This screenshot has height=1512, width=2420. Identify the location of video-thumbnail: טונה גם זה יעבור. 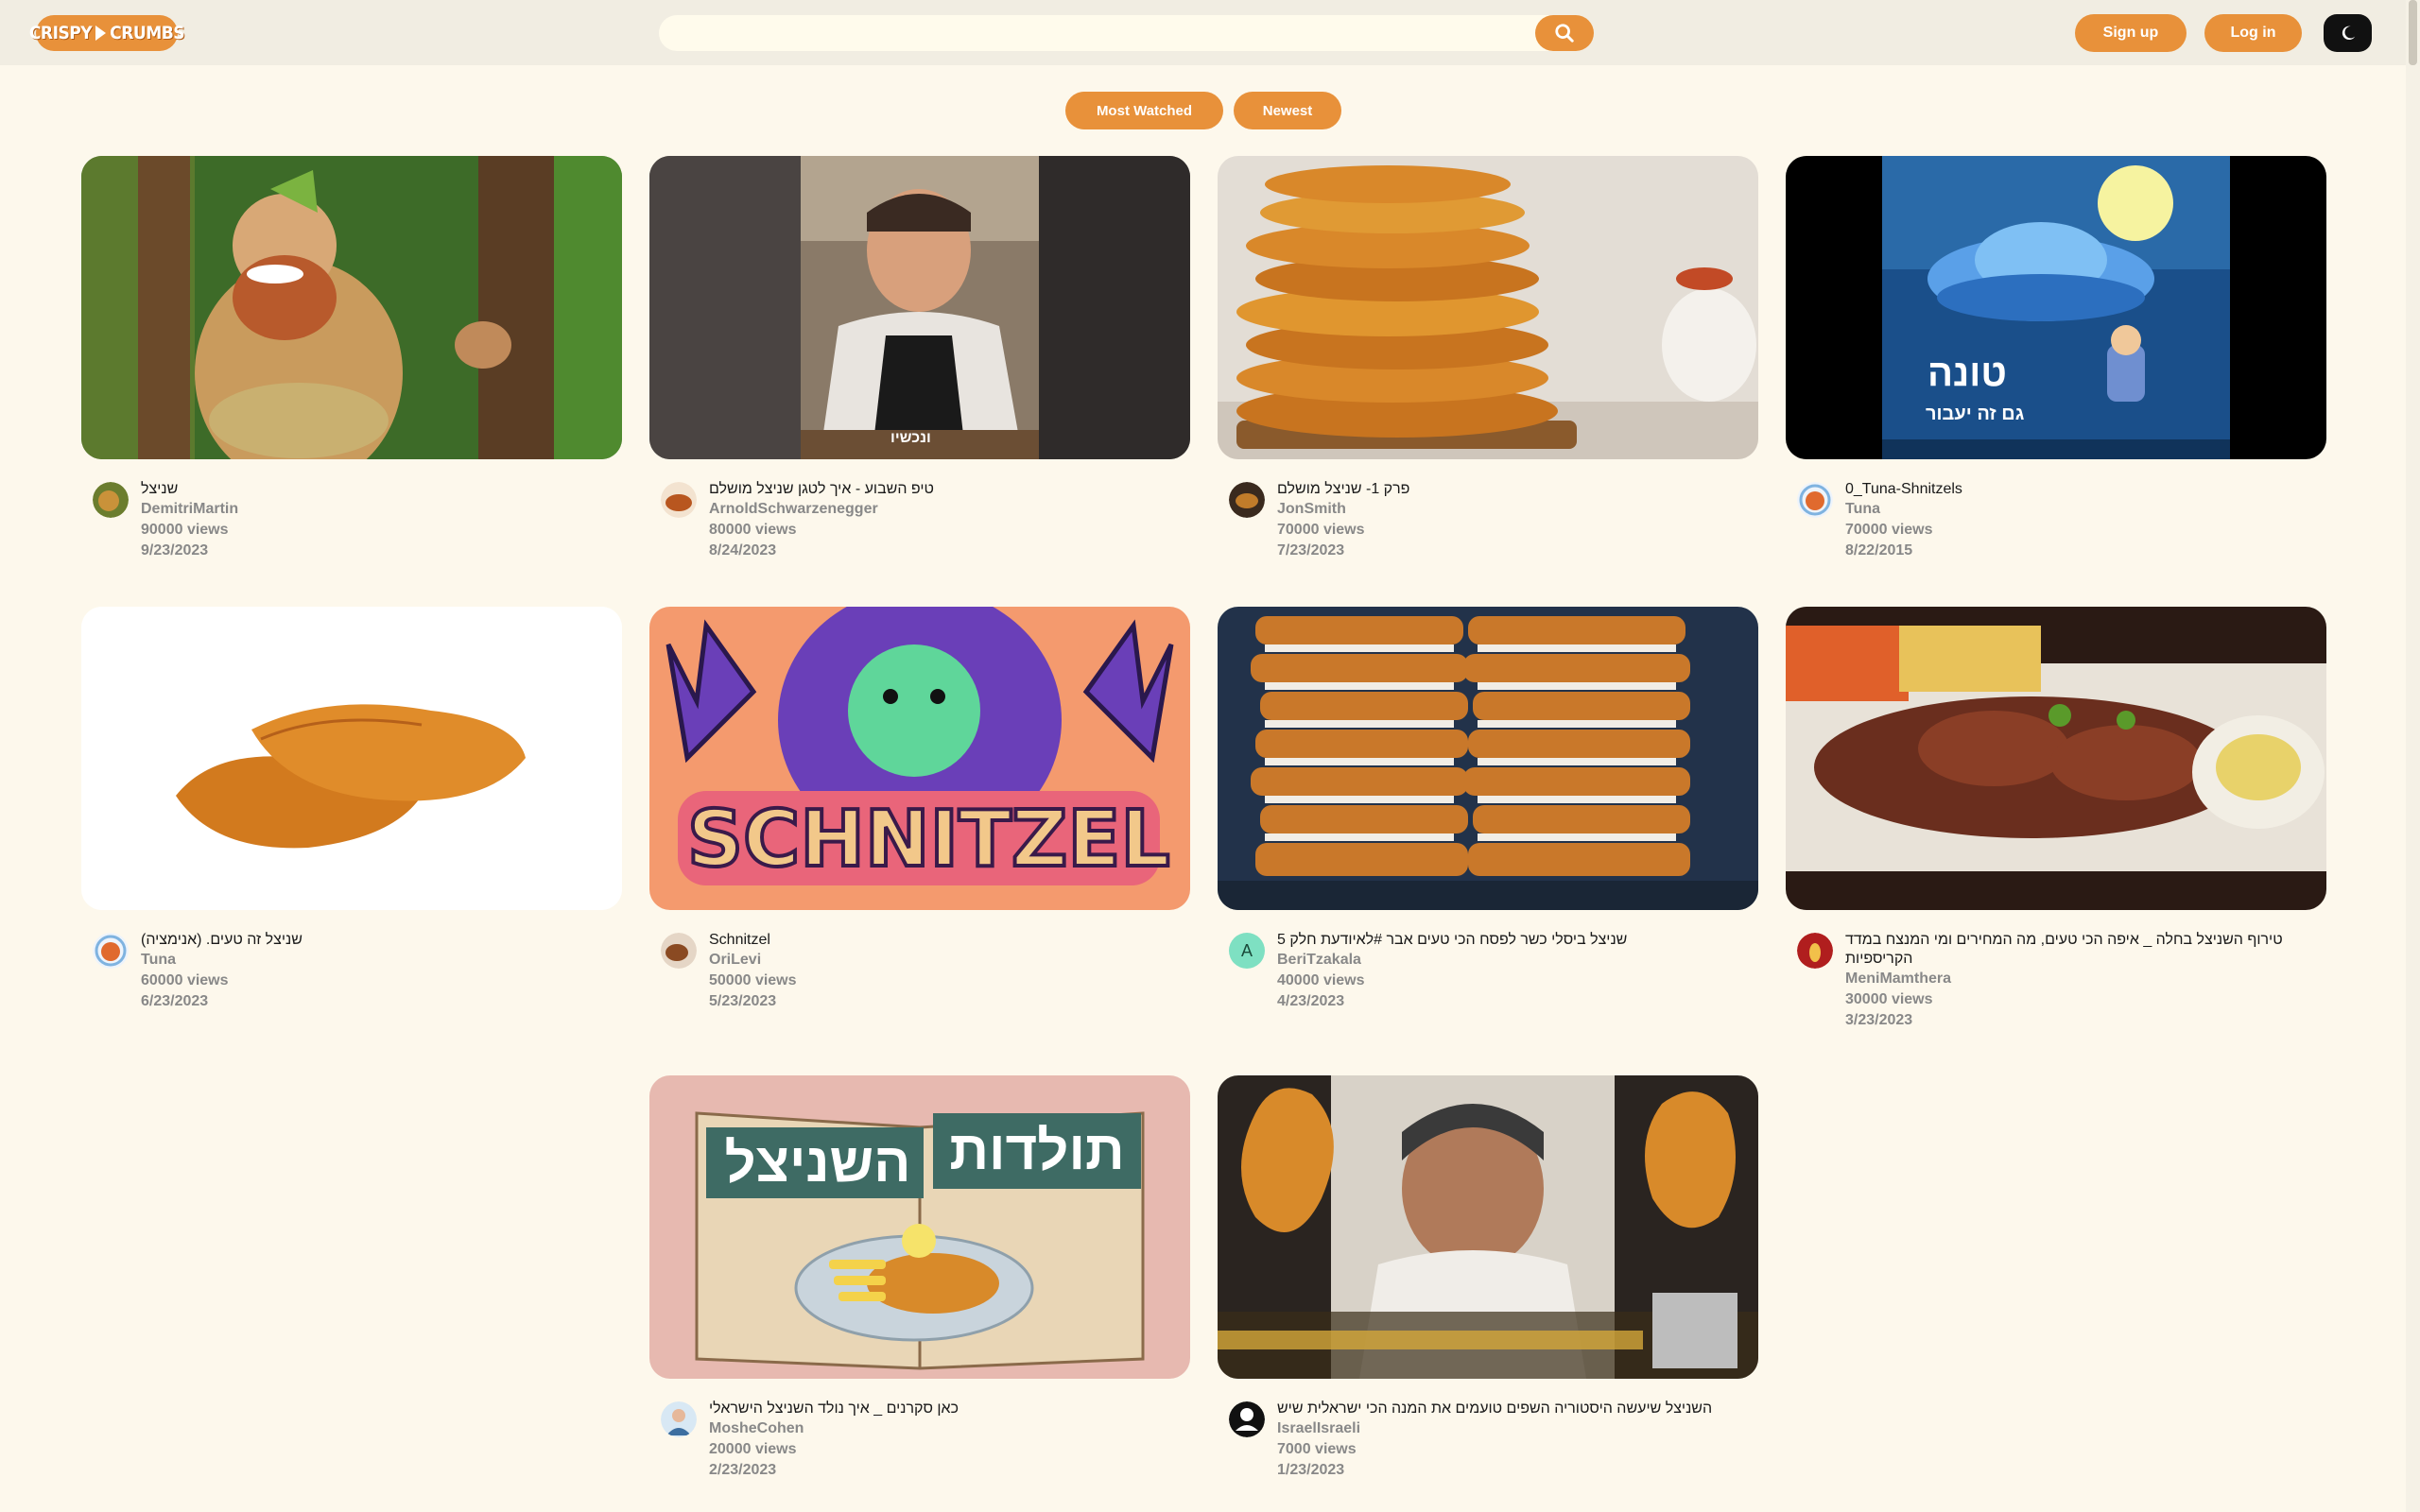
(2056, 307).